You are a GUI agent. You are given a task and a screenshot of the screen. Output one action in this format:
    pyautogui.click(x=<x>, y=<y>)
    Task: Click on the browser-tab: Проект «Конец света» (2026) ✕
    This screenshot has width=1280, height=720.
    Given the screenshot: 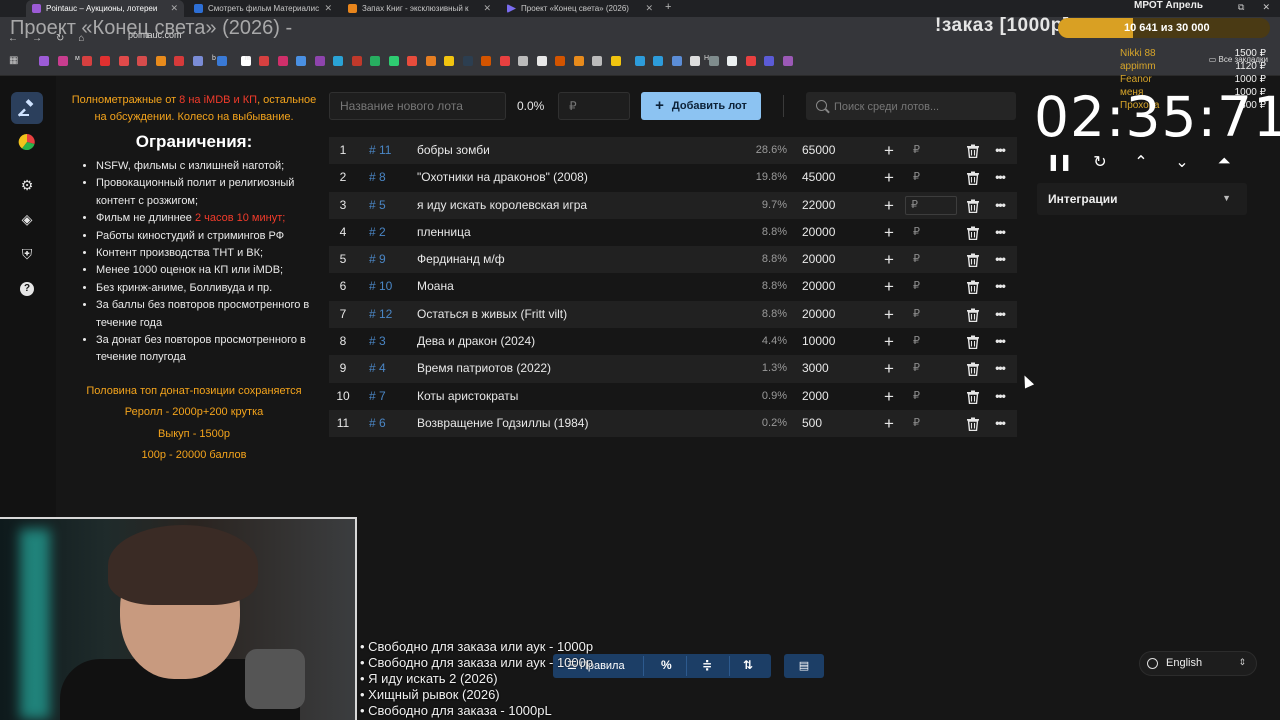 What is the action you would take?
    pyautogui.click(x=580, y=8)
    